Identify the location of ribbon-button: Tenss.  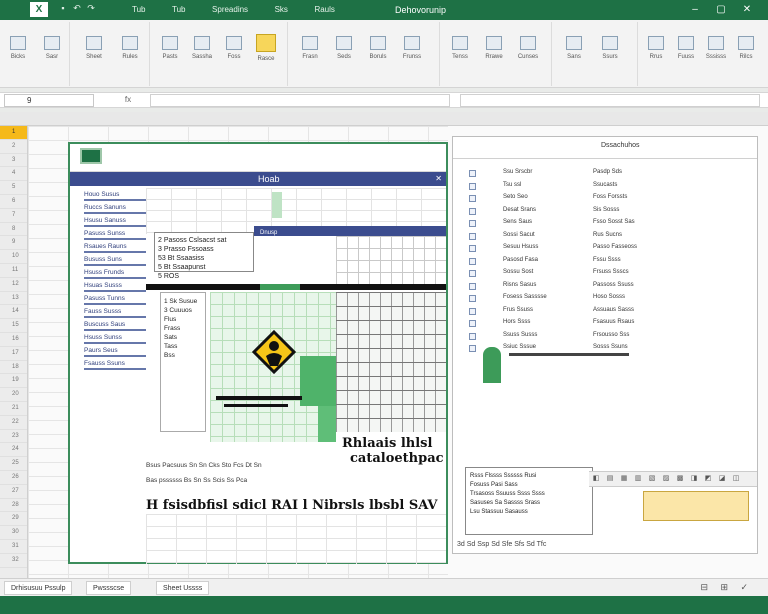
(460, 55).